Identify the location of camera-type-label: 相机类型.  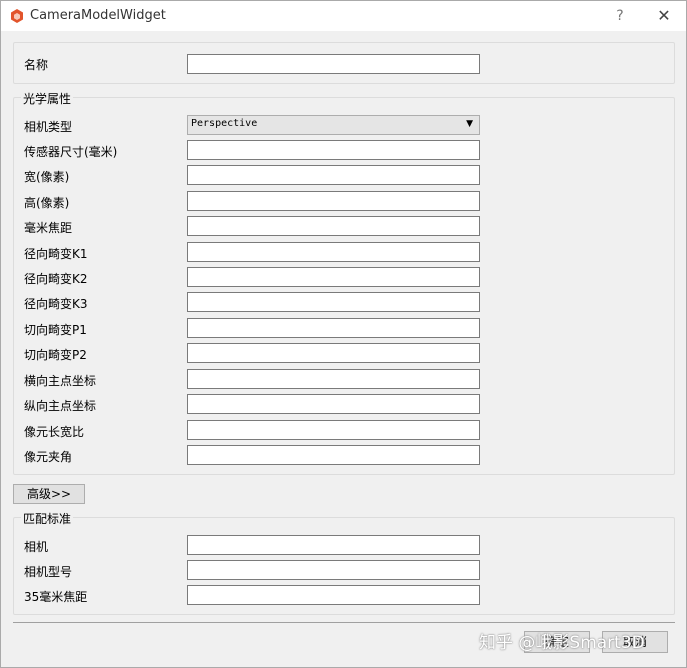
(48, 127).